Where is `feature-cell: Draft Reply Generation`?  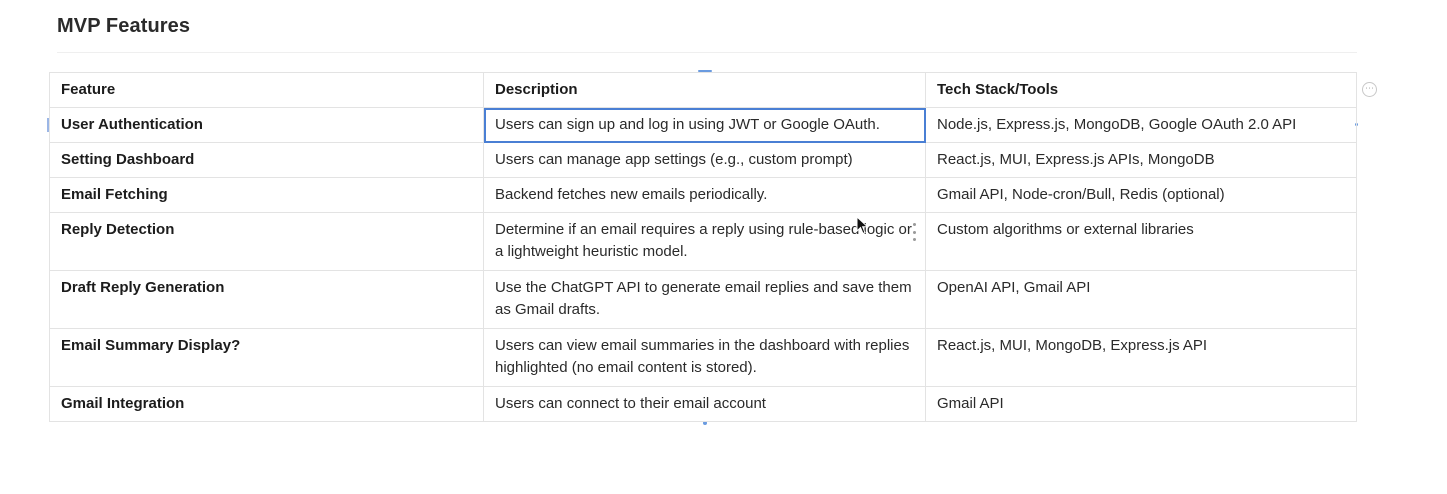
feature-cell: Draft Reply Generation is located at coordinates (266, 299).